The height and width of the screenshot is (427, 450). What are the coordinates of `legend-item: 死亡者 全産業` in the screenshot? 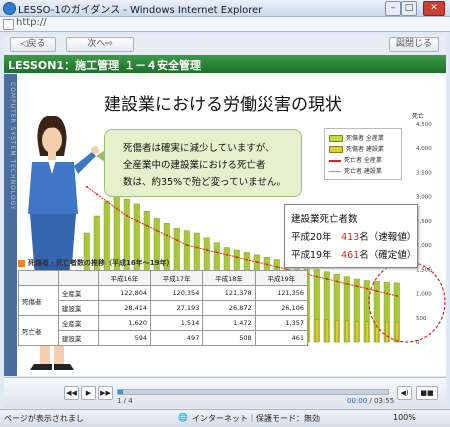 It's located at (355, 159).